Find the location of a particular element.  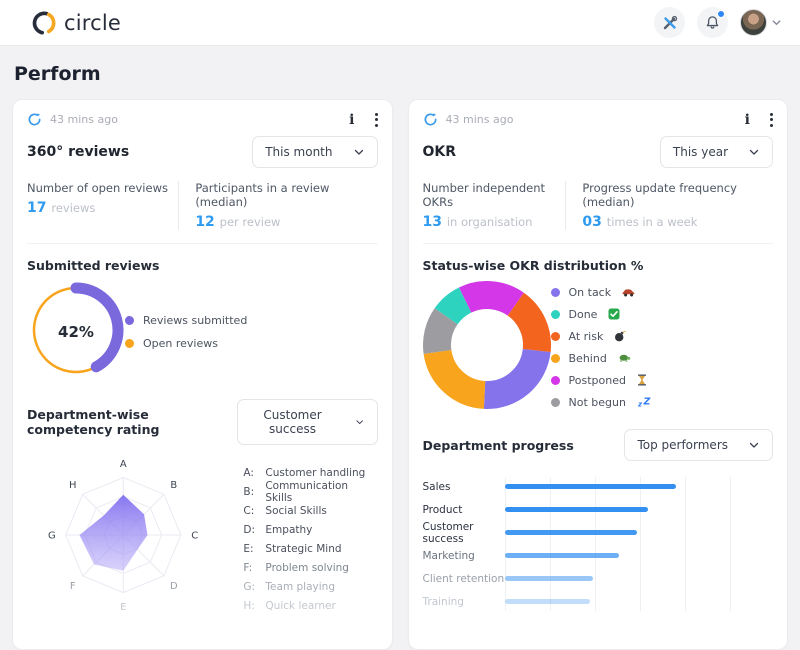

bomb-icon is located at coordinates (620, 336).